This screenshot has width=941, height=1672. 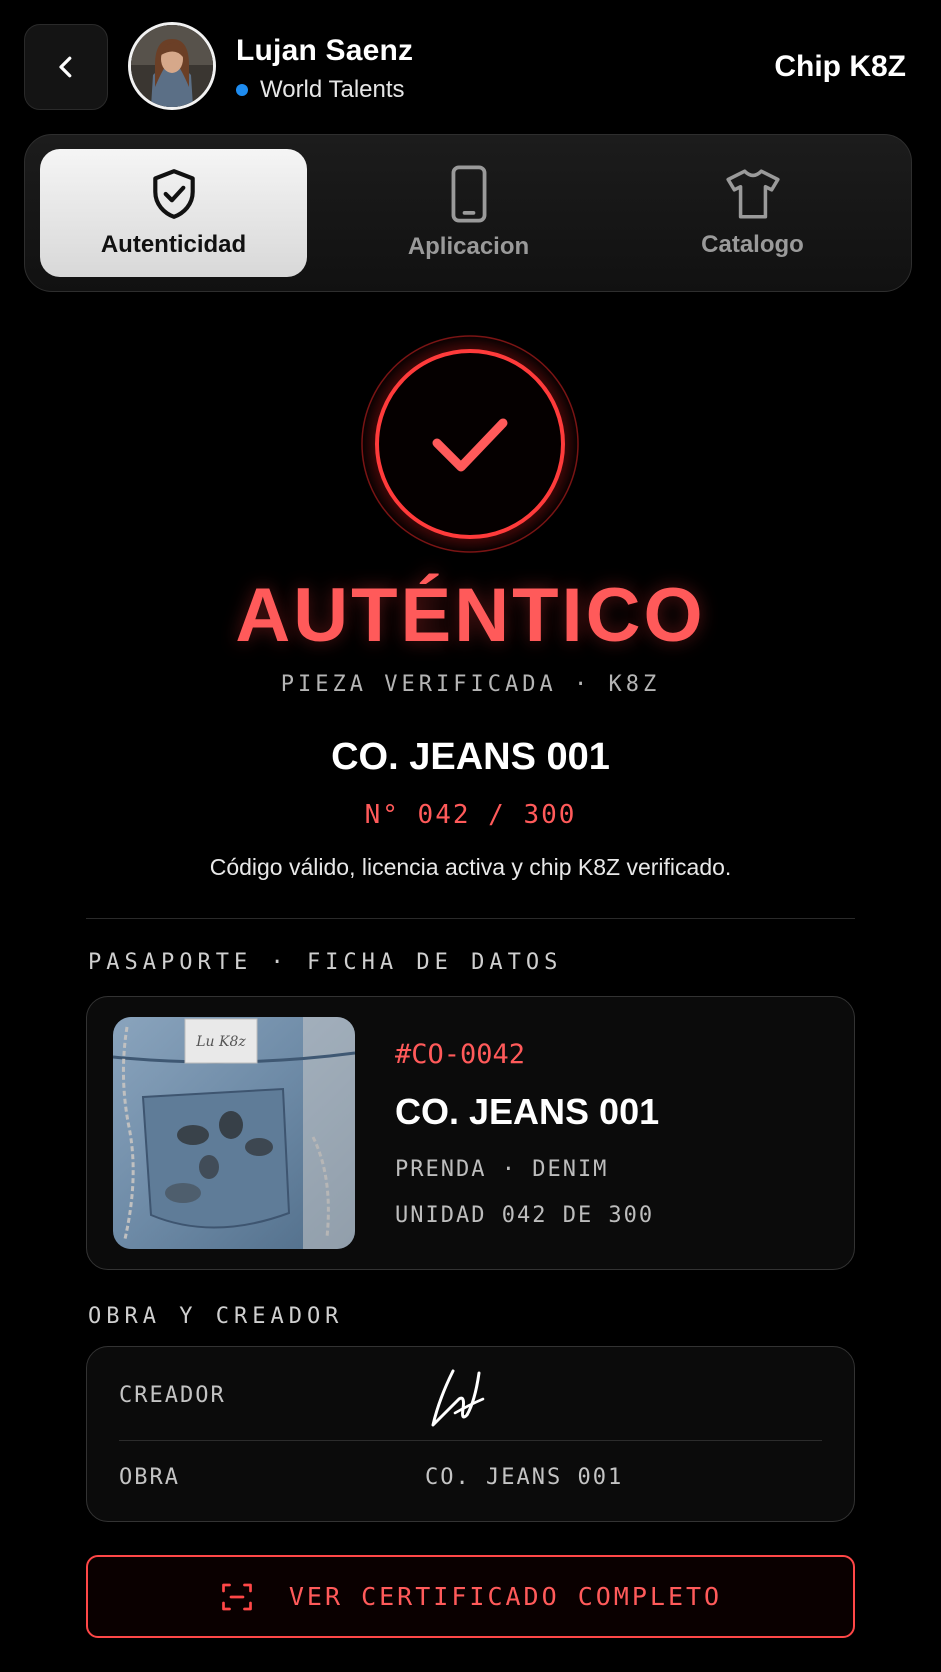 I want to click on creator-card: CREADOR OBRA CO. JEANS 001, so click(x=470, y=1434).